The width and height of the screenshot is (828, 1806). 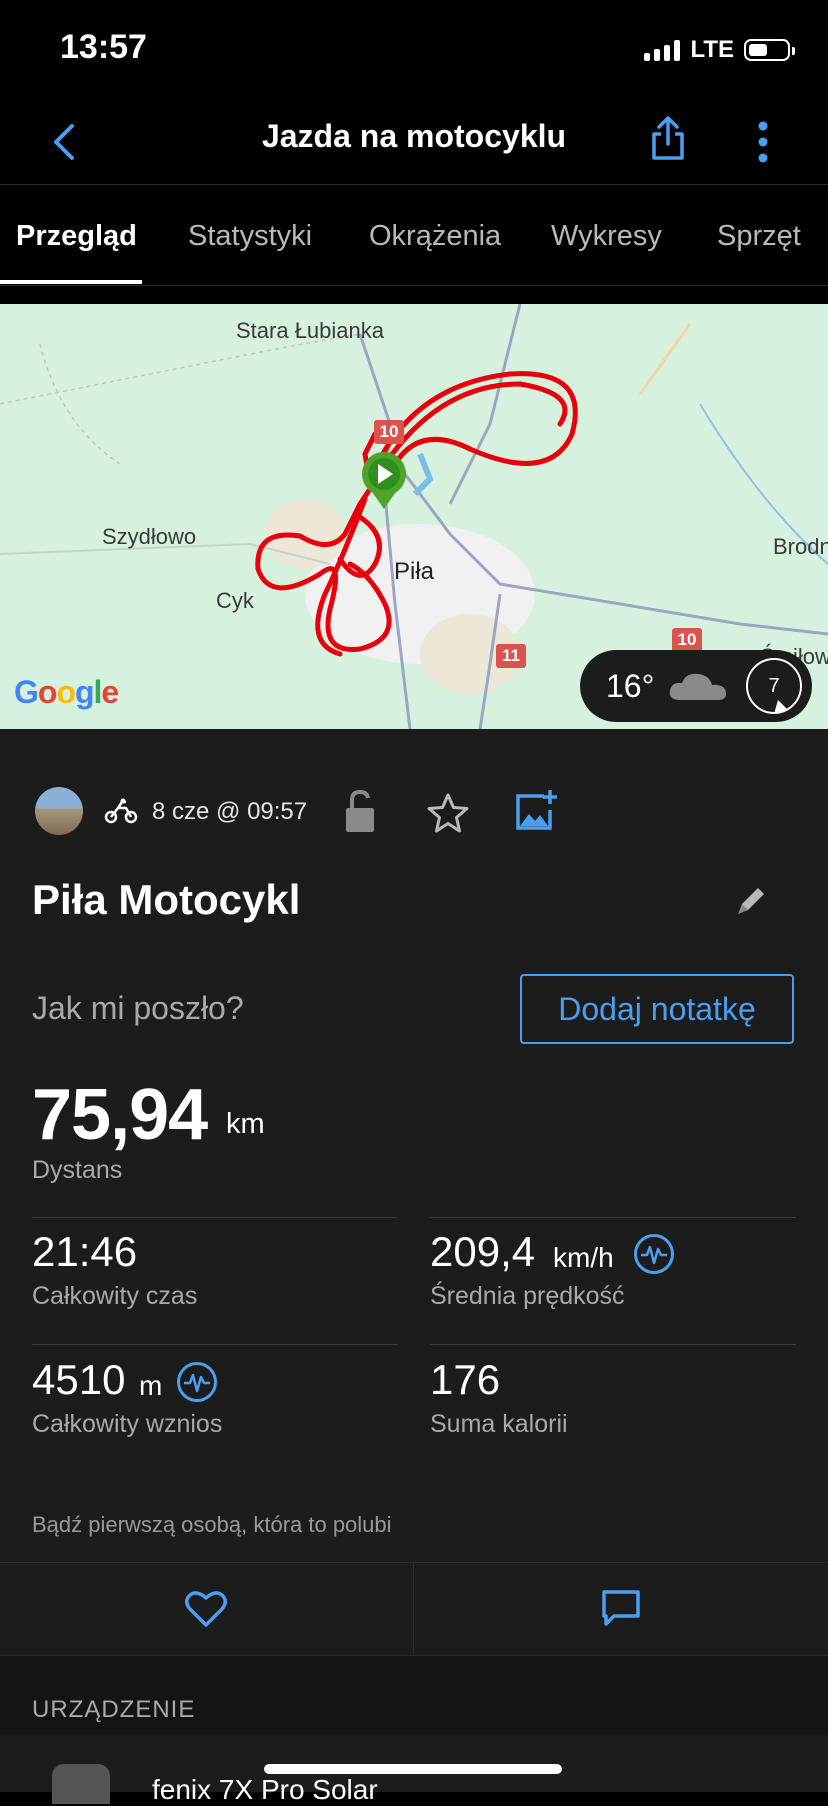 What do you see at coordinates (230, 811) in the screenshot?
I see `activity-date: 8 cze @ 09:57` at bounding box center [230, 811].